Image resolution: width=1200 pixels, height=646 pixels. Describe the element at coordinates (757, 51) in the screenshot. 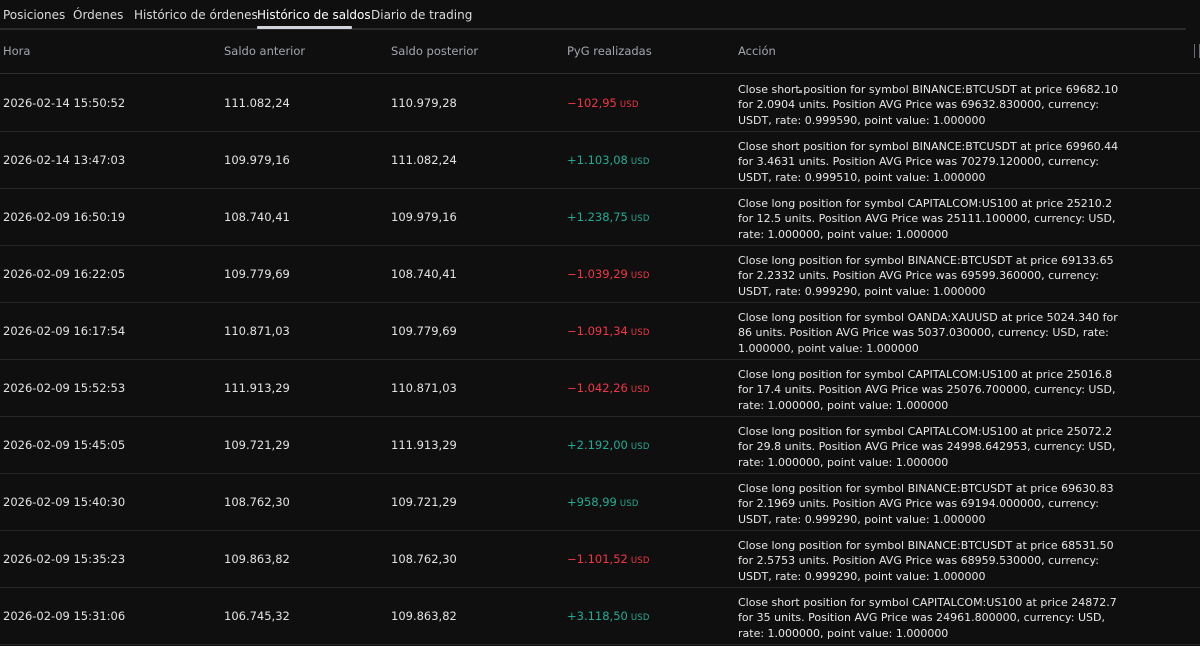

I see `column-header-action: Acción` at that location.